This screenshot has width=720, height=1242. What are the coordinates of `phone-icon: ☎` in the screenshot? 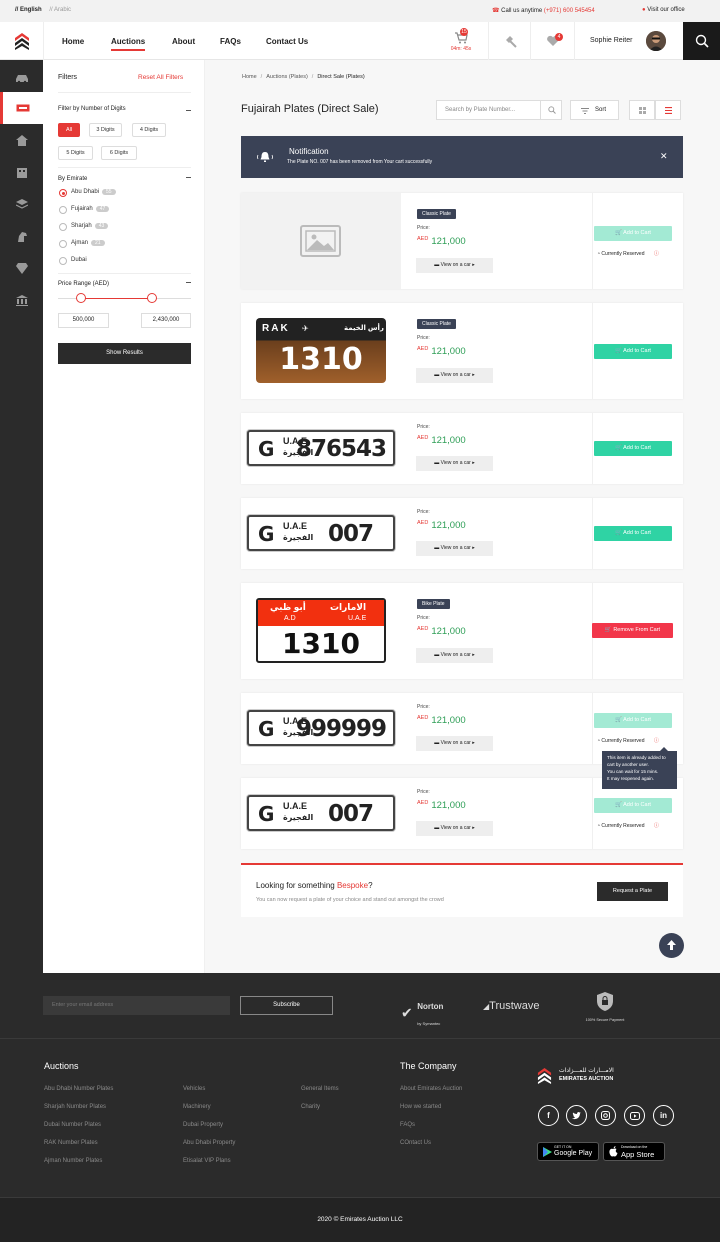 It's located at (496, 11).